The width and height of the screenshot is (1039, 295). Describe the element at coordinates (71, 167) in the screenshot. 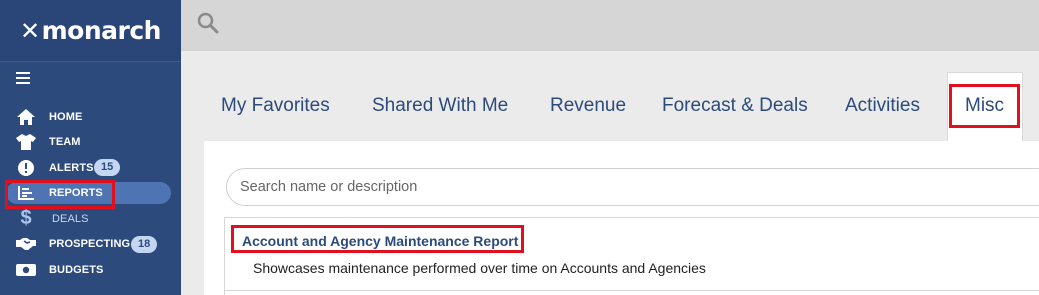

I see `sidebar-item-label: ALERTS` at that location.